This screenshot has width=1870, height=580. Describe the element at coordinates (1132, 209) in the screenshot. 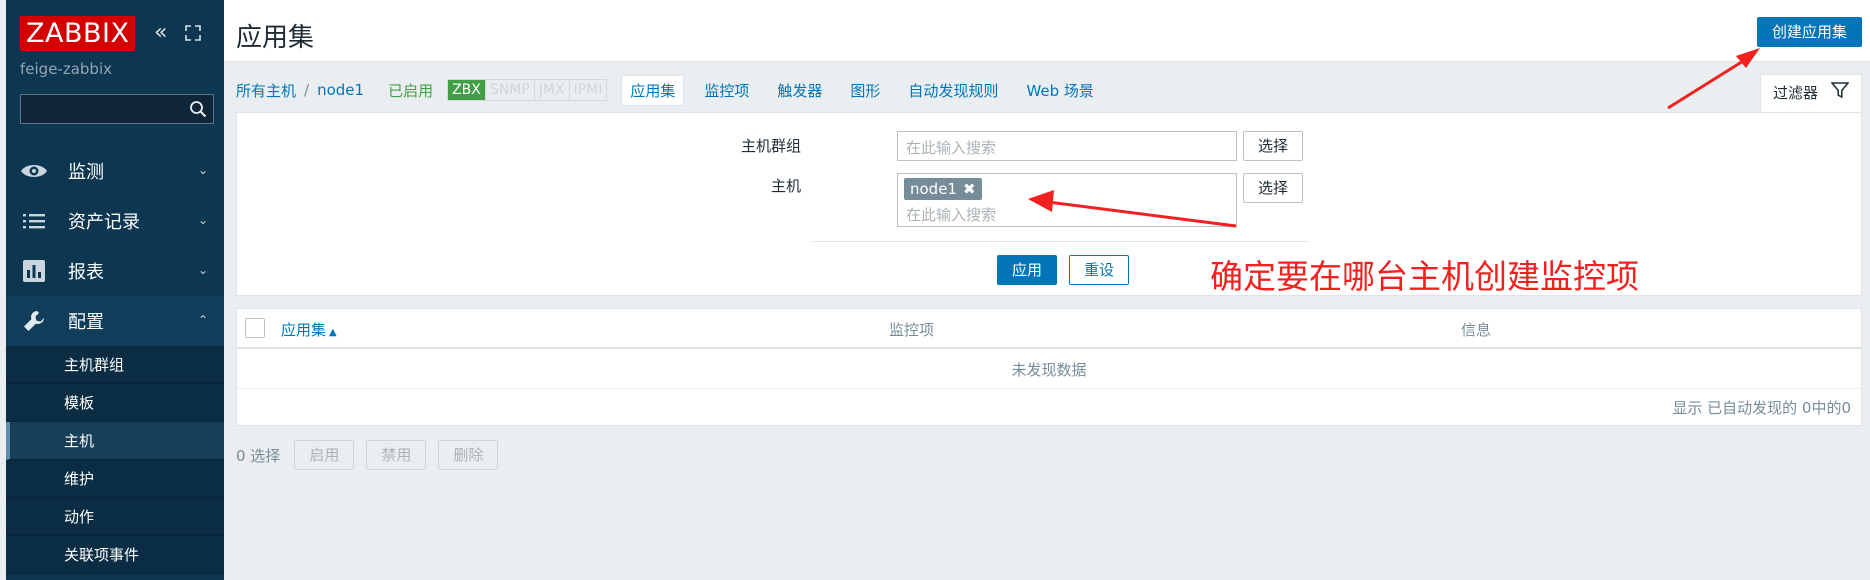

I see `arrow-to-host-field` at that location.